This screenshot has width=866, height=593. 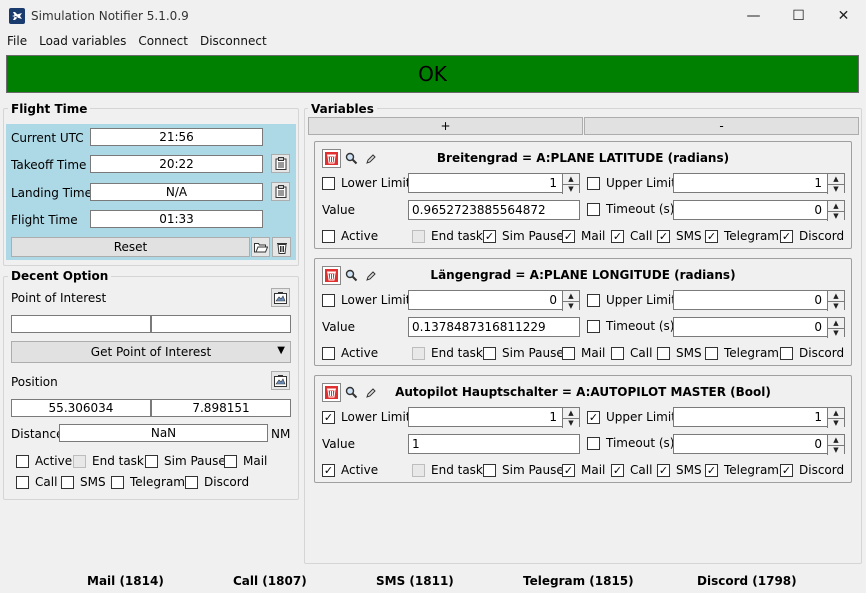 What do you see at coordinates (148, 482) in the screenshot?
I see `decent-telegram-checkbox: Telegram` at bounding box center [148, 482].